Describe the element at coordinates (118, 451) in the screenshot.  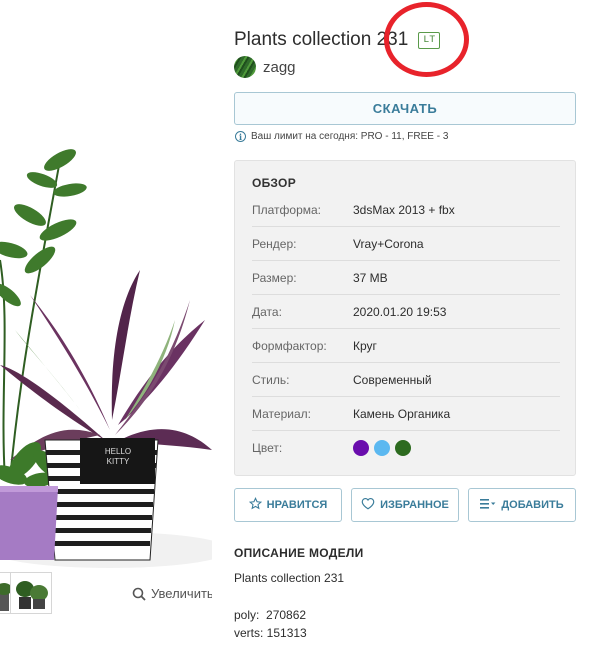
I see `pot-label-line1: HELLO` at that location.